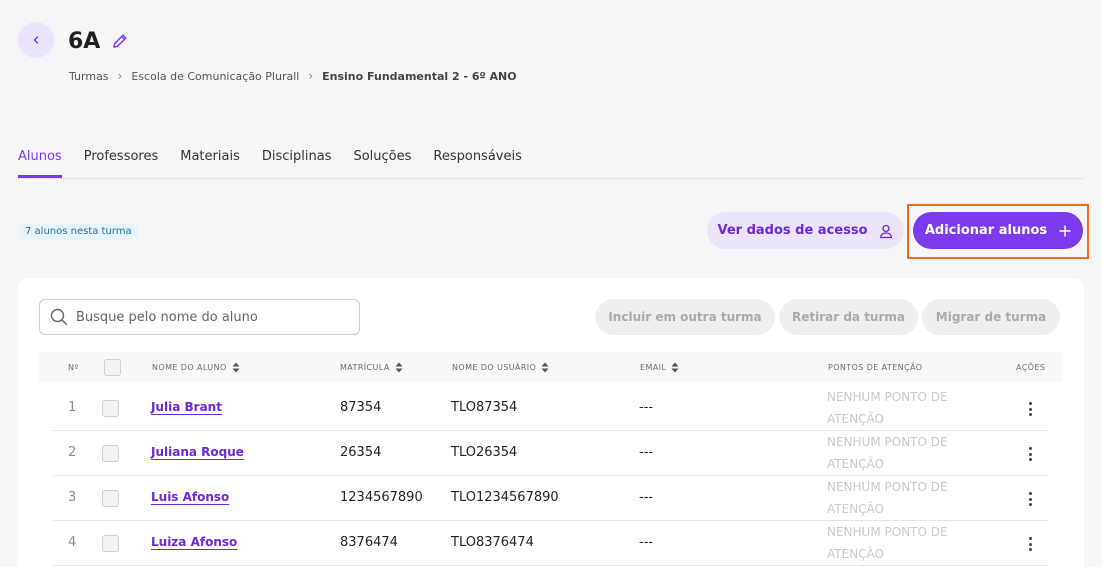 The image size is (1102, 567). I want to click on view-access-label: Ver dados de acesso, so click(792, 230).